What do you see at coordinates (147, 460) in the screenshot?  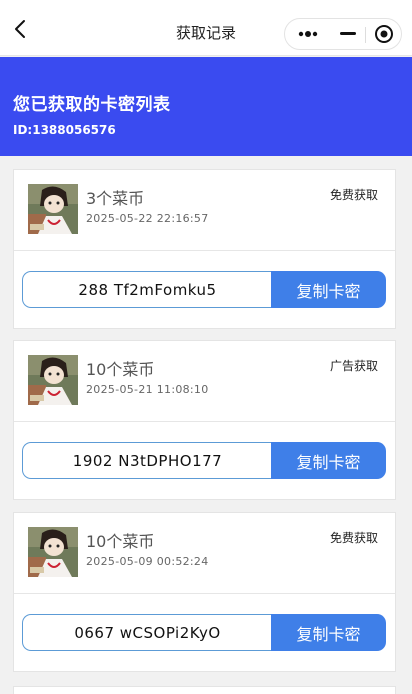 I see `card-code-field: 1902 N3tDPHO177` at bounding box center [147, 460].